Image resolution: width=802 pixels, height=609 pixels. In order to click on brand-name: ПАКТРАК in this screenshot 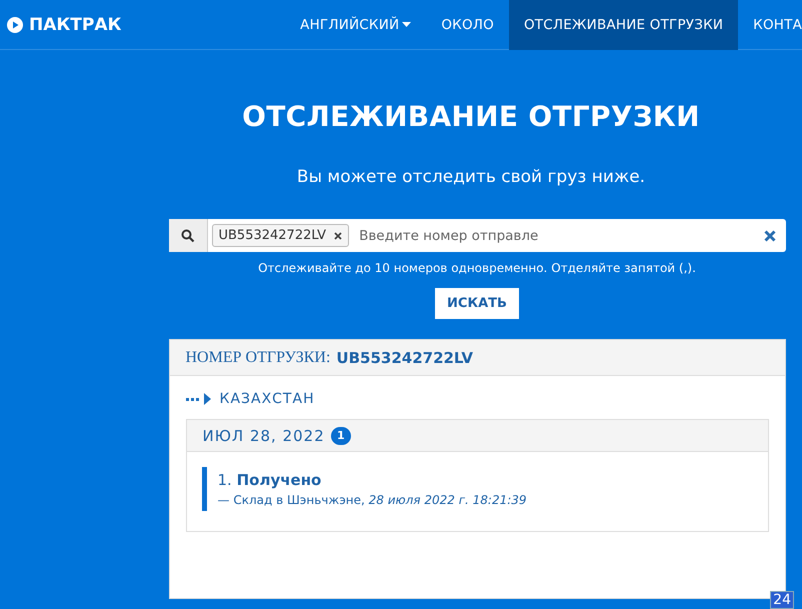, I will do `click(75, 24)`.